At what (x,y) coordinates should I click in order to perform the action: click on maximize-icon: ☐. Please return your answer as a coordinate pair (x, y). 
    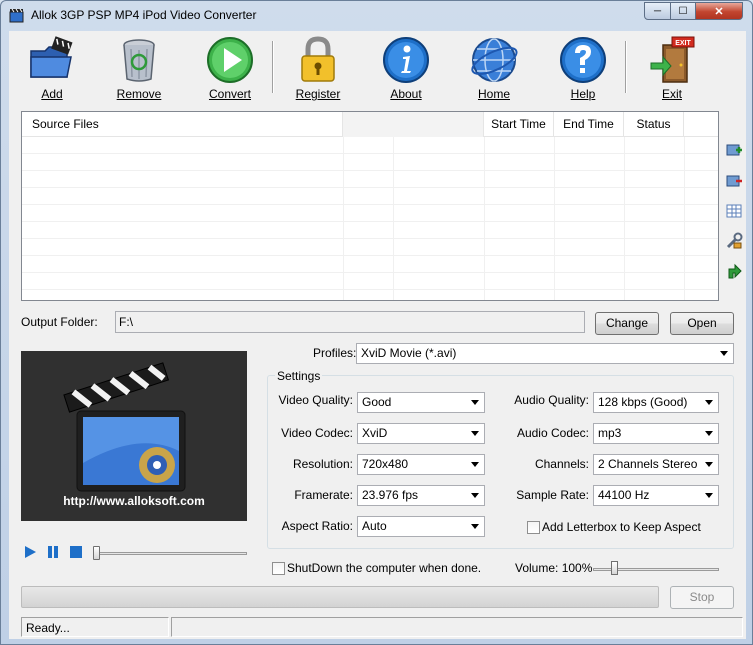
    Looking at the image, I should click on (683, 11).